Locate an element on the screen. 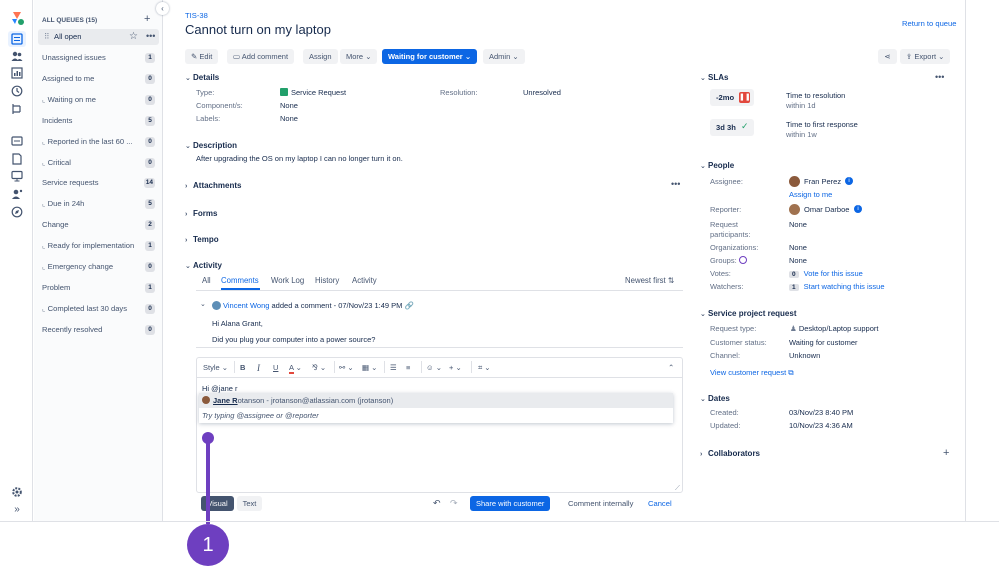  queue-item: ⌞ Due in 24h 5 is located at coordinates (98, 204).